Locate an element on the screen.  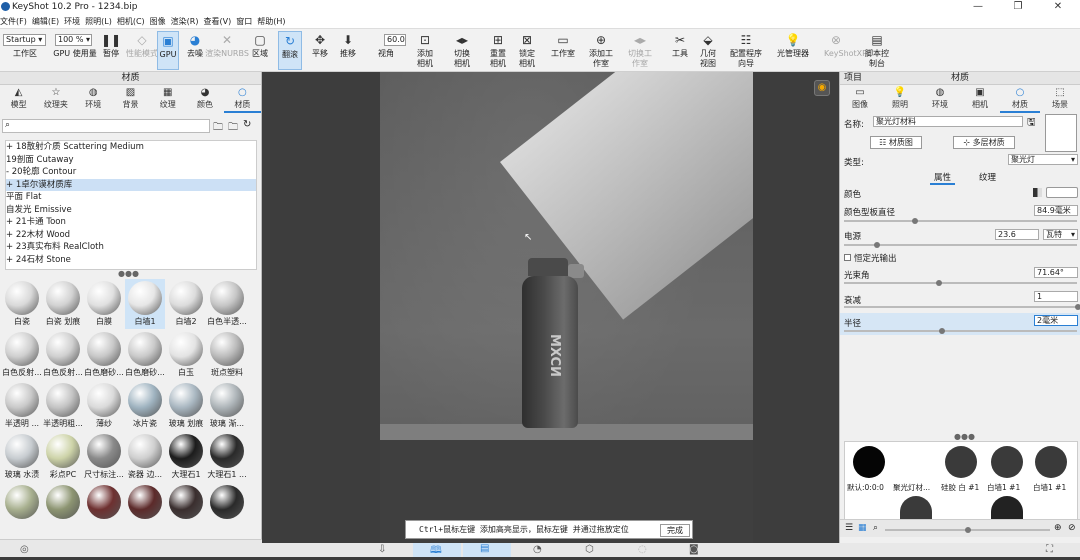
power-unit-select: 瓦特 ▾ is located at coordinates (1060, 234).